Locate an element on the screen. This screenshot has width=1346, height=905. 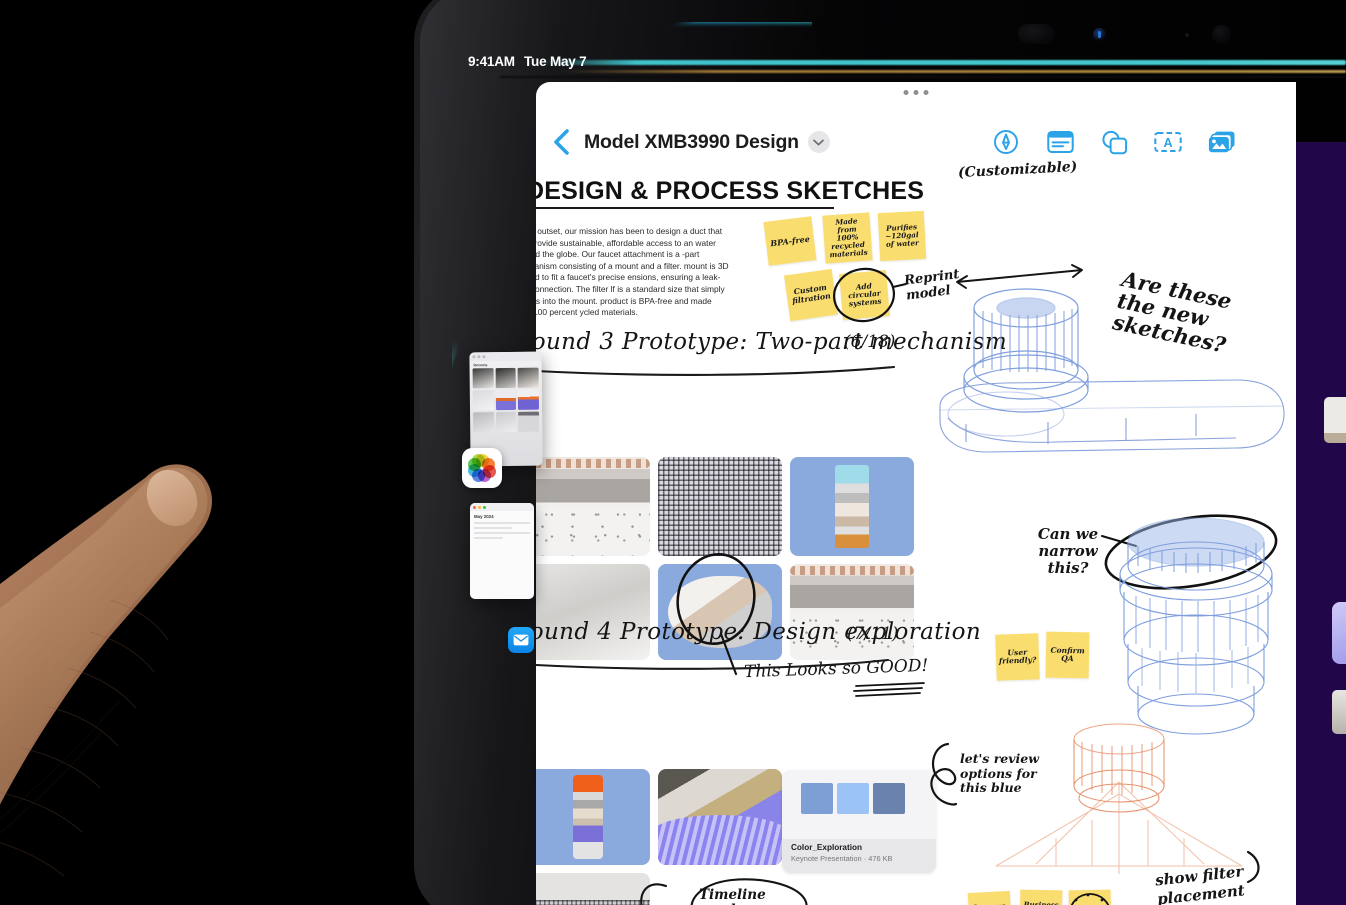
sticky-note: Improve installation 7/22 is located at coordinates (990, 897).